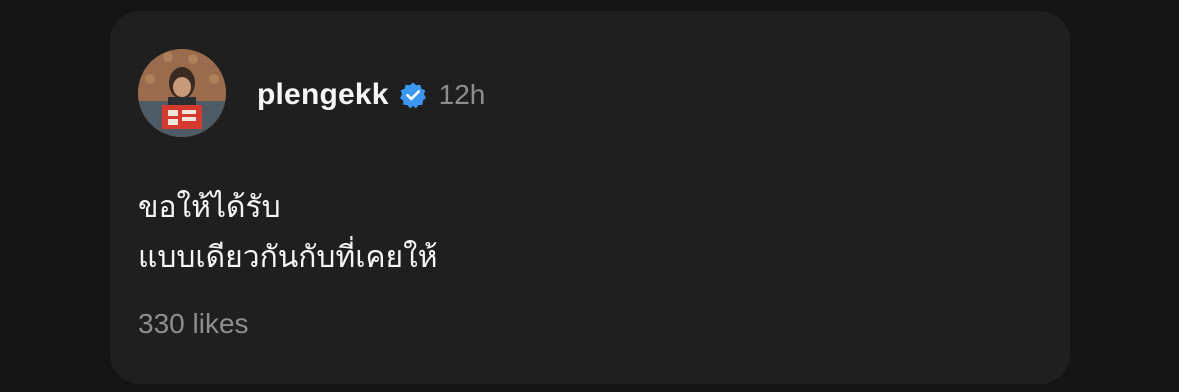 This screenshot has width=1179, height=392. I want to click on post-header: plengekk 12h, so click(371, 95).